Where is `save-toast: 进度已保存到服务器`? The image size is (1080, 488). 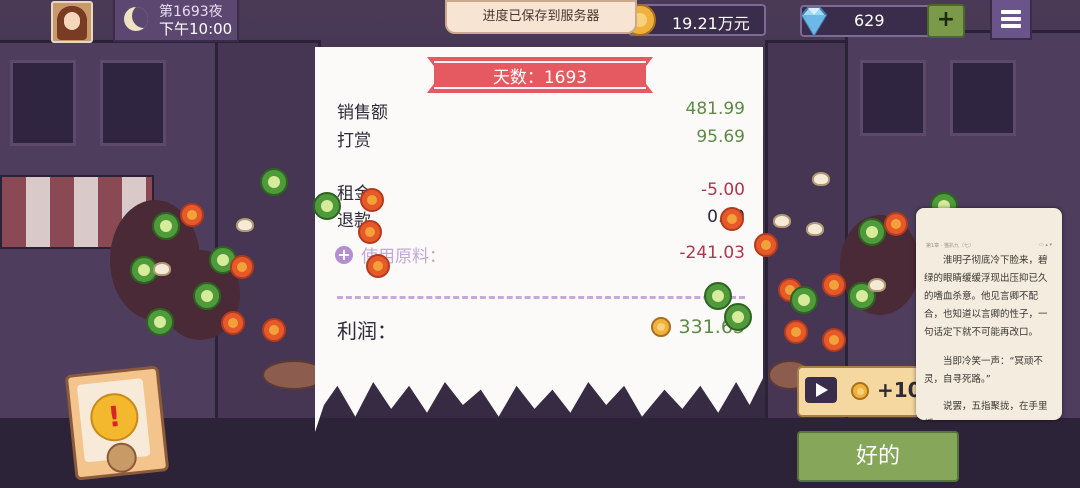 save-toast: 进度已保存到服务器 is located at coordinates (541, 17).